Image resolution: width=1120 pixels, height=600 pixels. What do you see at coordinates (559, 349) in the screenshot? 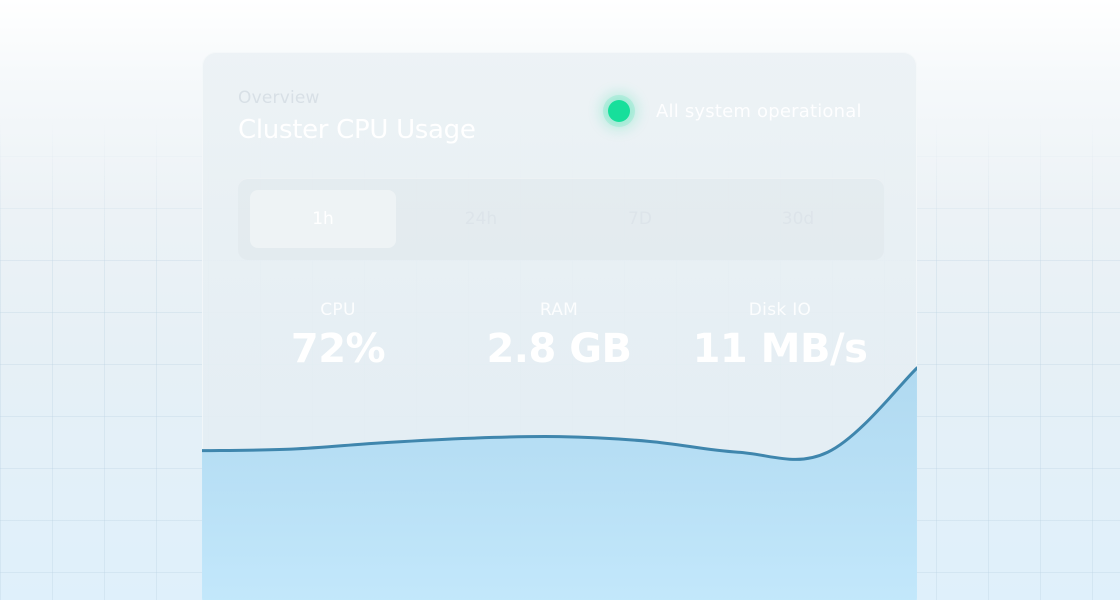
I see `stat-ram-value: 2.8 GB` at bounding box center [559, 349].